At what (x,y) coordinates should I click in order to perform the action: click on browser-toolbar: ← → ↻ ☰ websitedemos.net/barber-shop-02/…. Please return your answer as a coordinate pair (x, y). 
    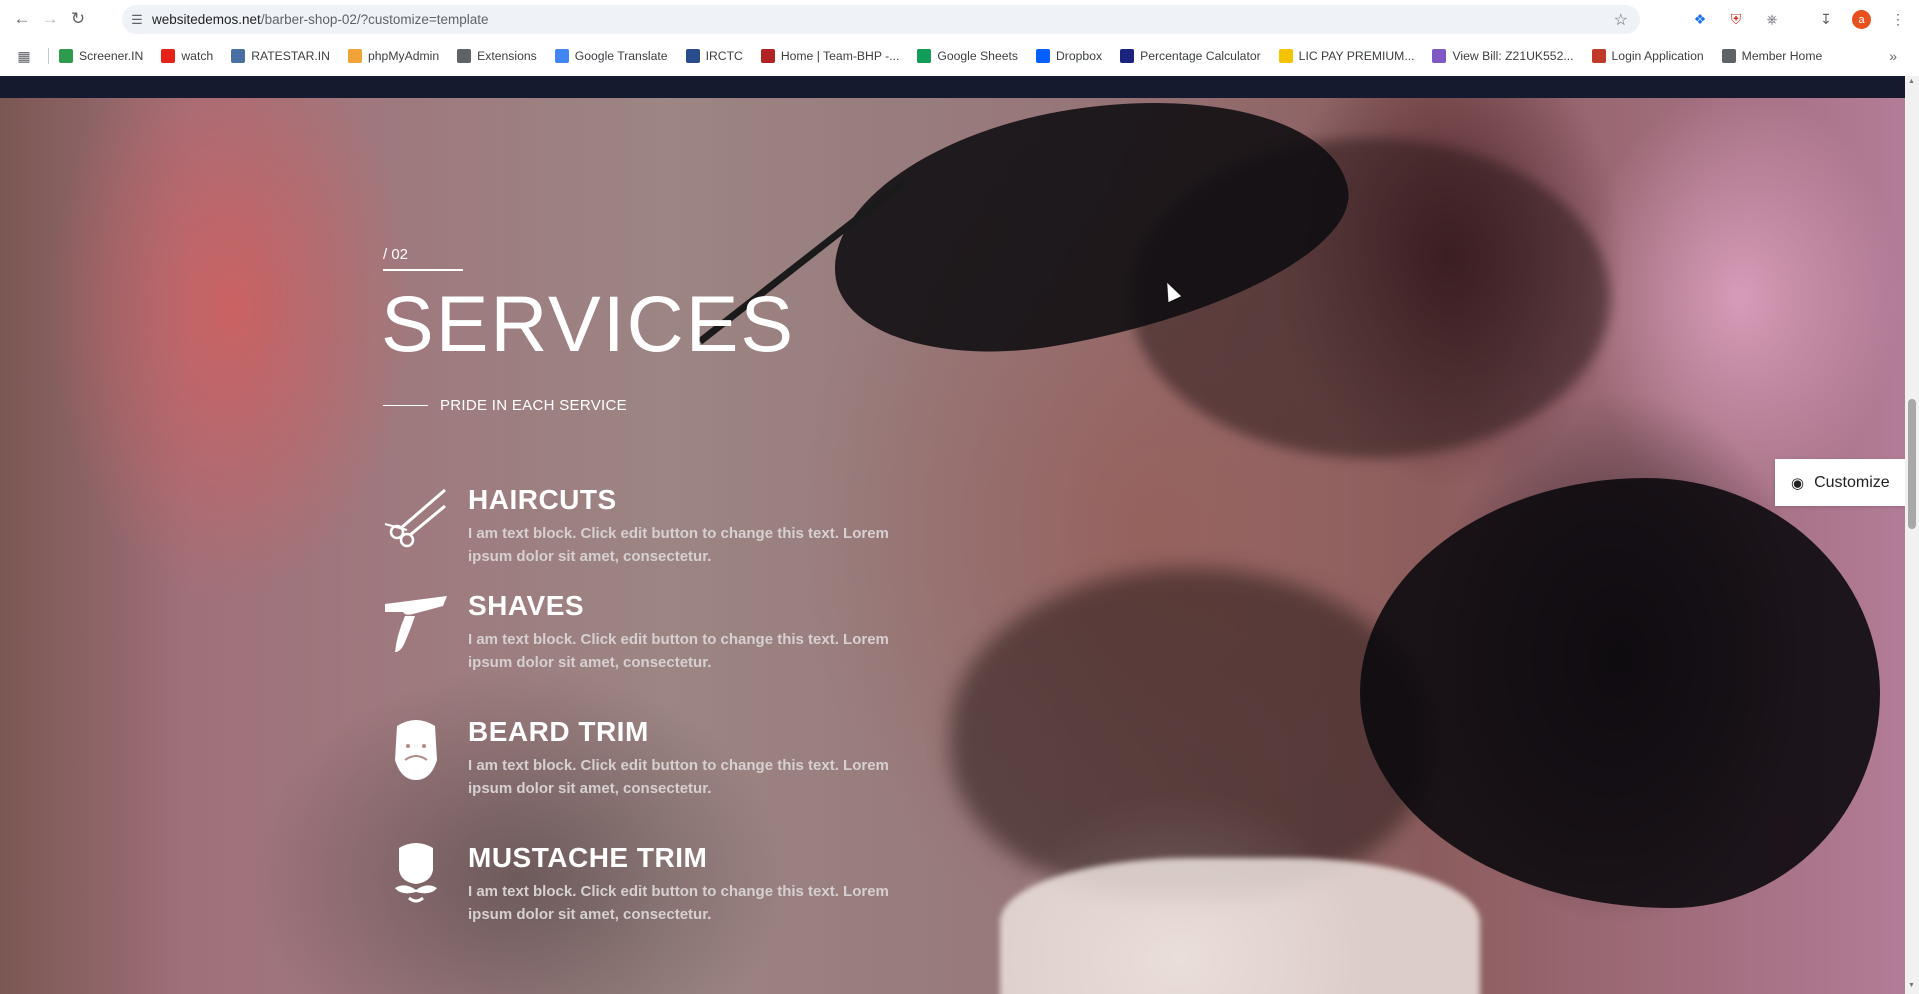
    Looking at the image, I should click on (959, 19).